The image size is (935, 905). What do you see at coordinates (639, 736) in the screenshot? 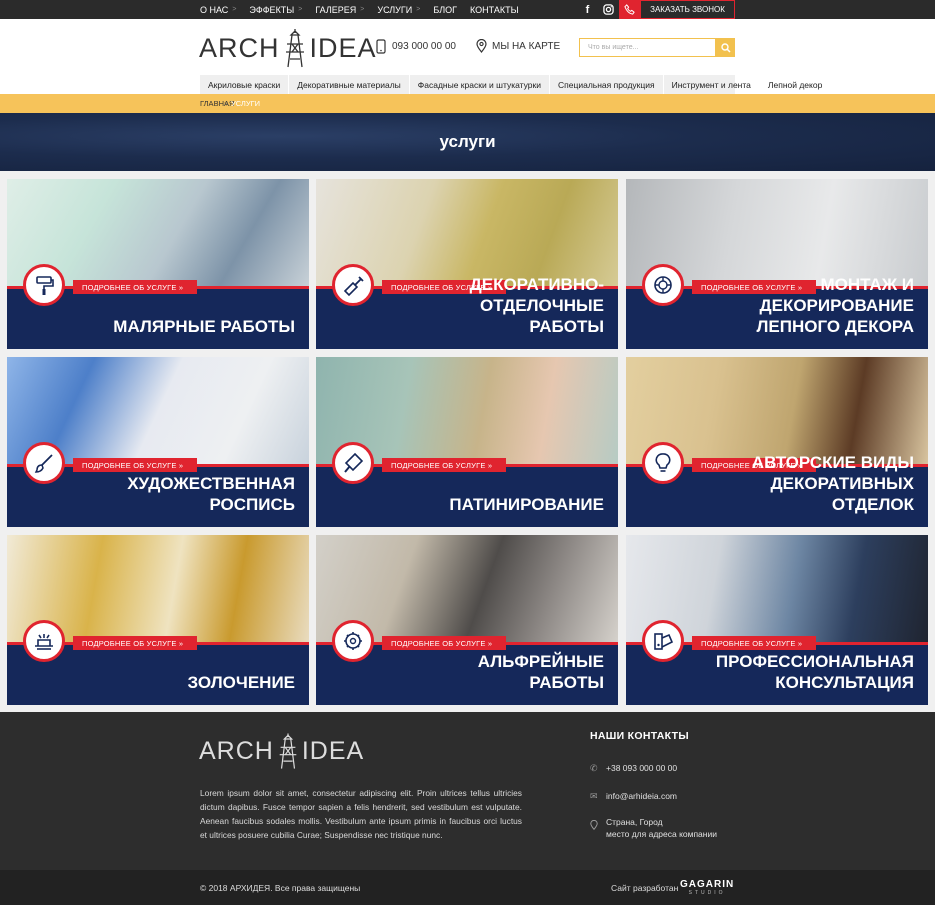
I see `footer-contacts-title: НАШИ КОНТАКТЫ` at bounding box center [639, 736].